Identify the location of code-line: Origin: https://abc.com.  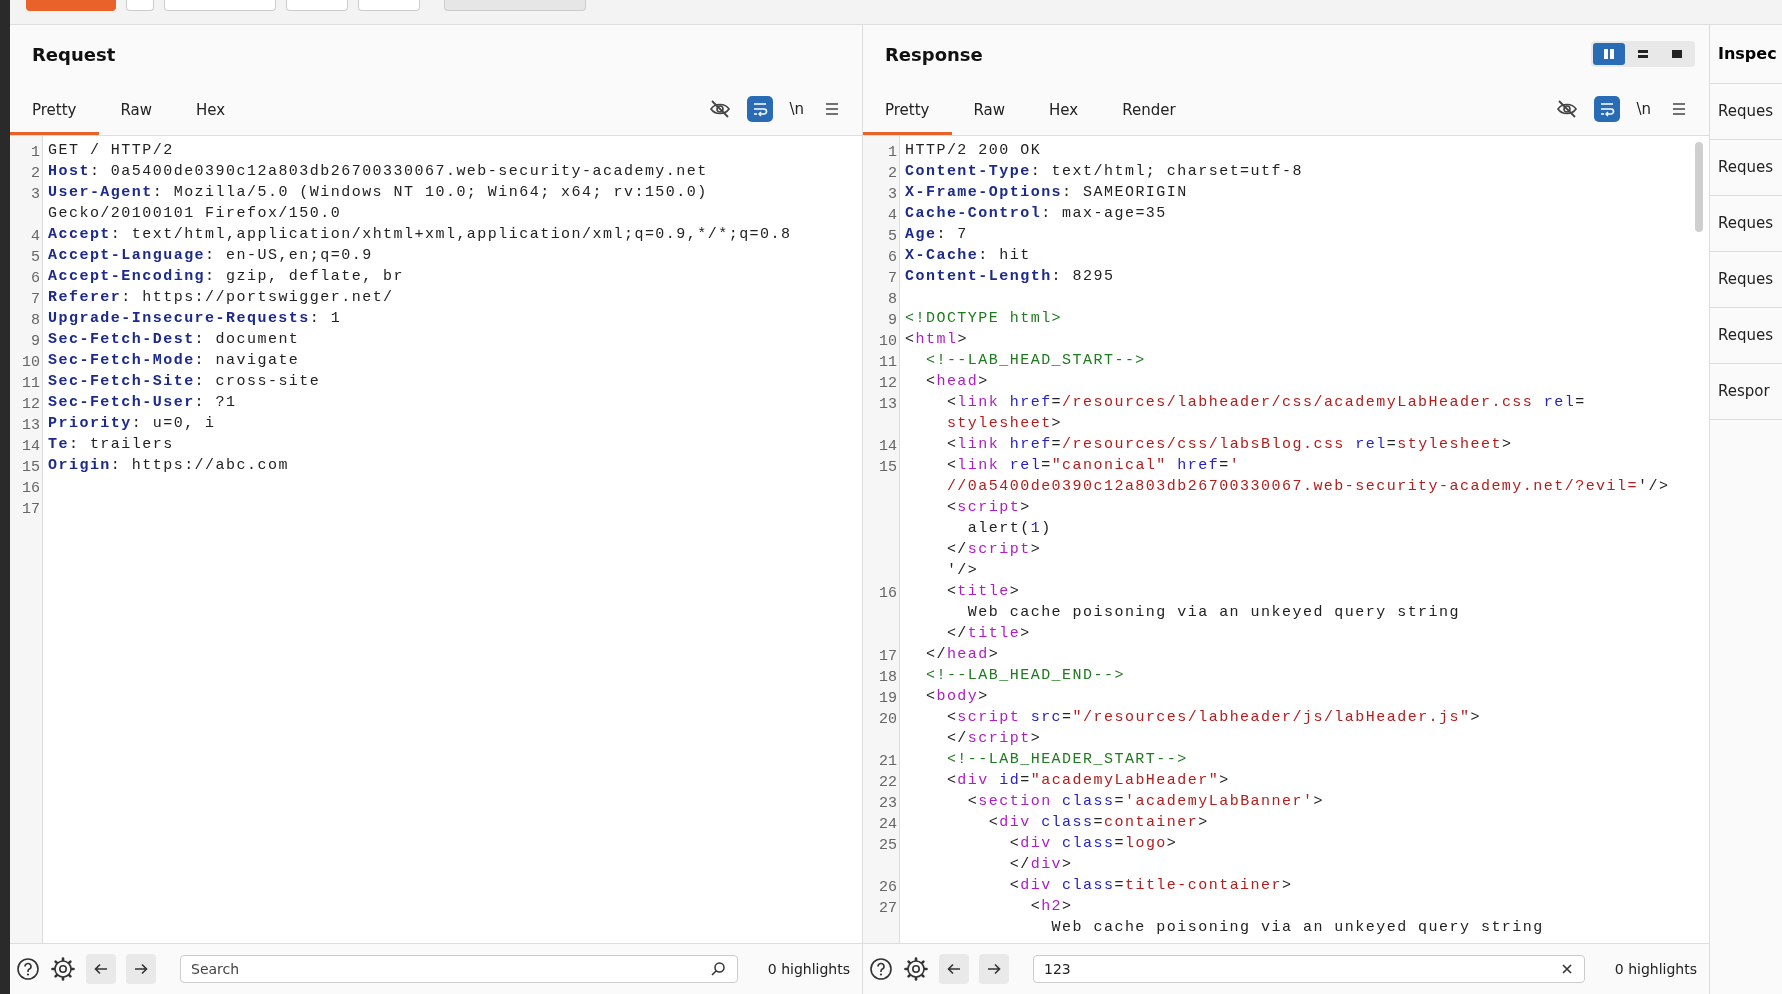
(168, 465).